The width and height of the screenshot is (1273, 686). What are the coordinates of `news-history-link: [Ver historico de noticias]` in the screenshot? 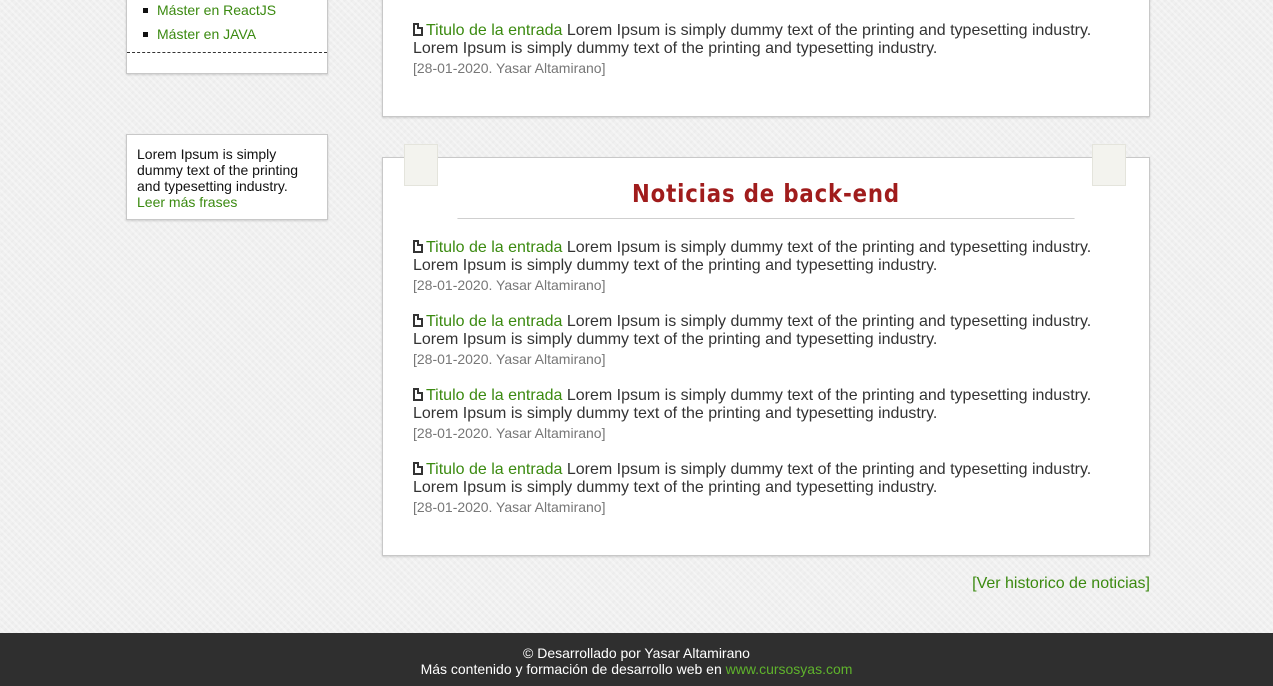 It's located at (1061, 584).